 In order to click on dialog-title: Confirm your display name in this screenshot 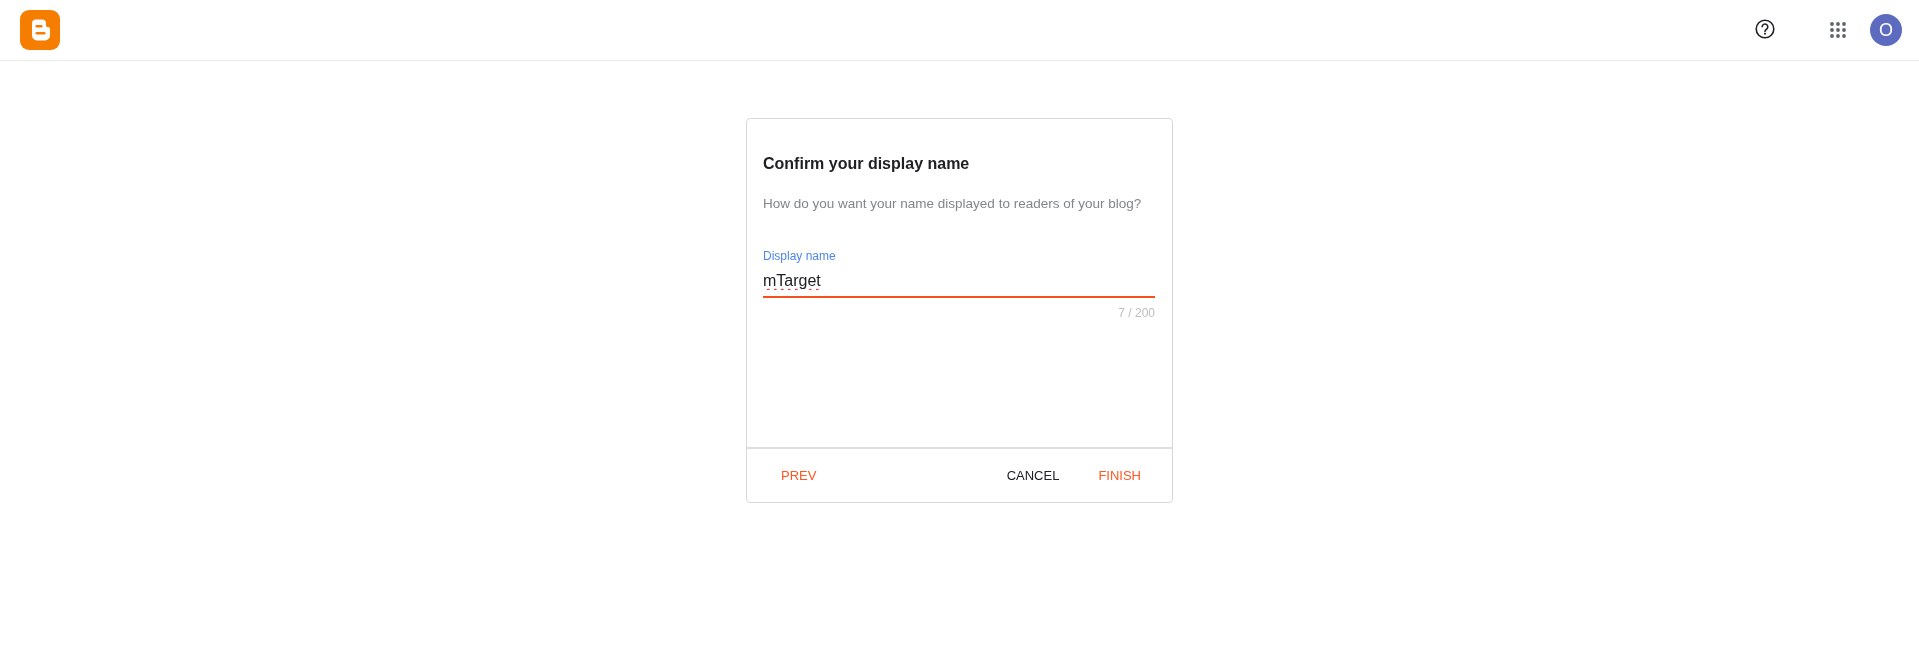, I will do `click(866, 164)`.